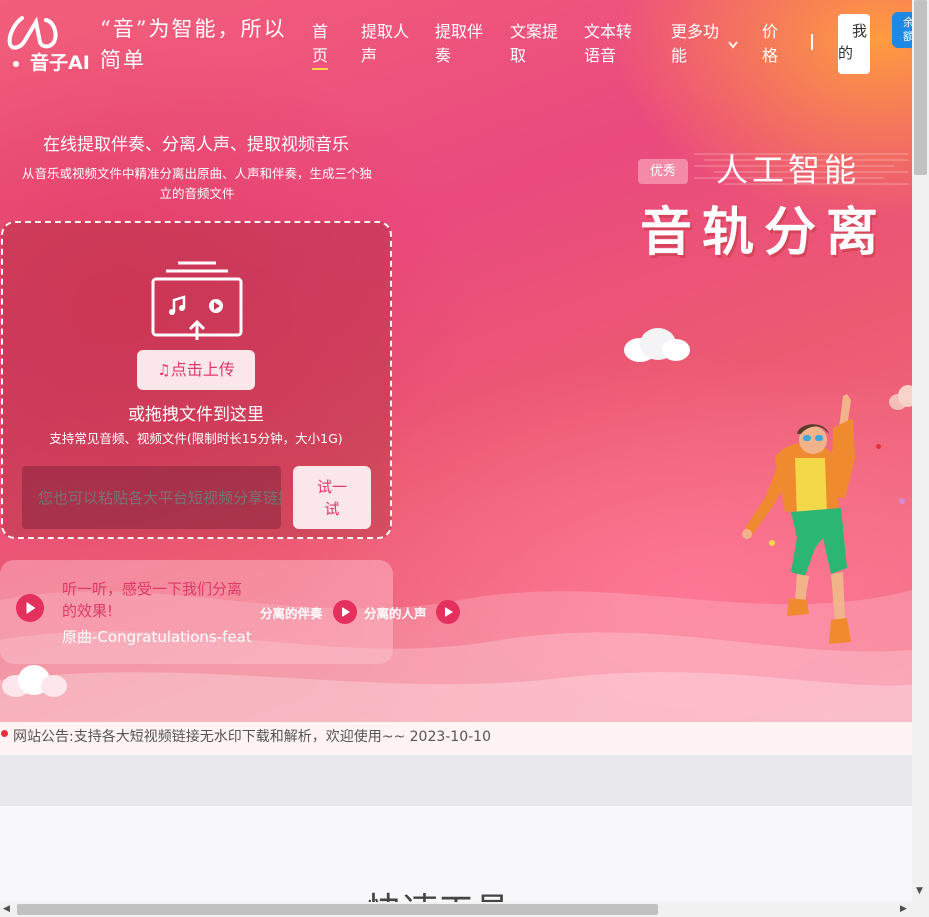 Image resolution: width=929 pixels, height=917 pixels. Describe the element at coordinates (197, 184) in the screenshot. I see `hero-subtitle: 从音乐或视频文件中精准分离出原曲、人声和伴奏，生成三个独 立的音频文件` at that location.